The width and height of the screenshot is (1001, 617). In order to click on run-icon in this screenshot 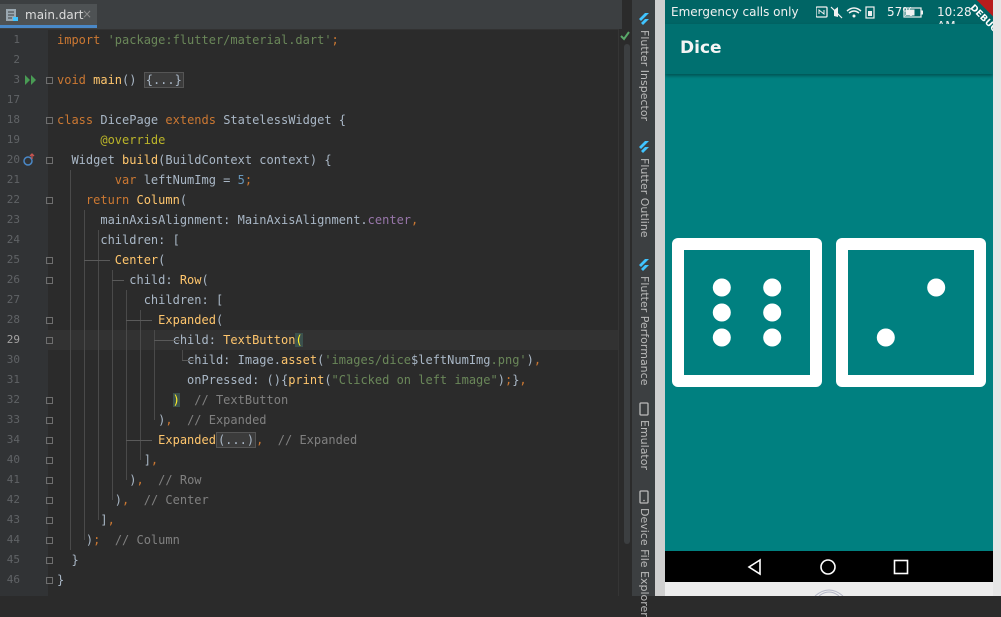, I will do `click(31, 80)`.